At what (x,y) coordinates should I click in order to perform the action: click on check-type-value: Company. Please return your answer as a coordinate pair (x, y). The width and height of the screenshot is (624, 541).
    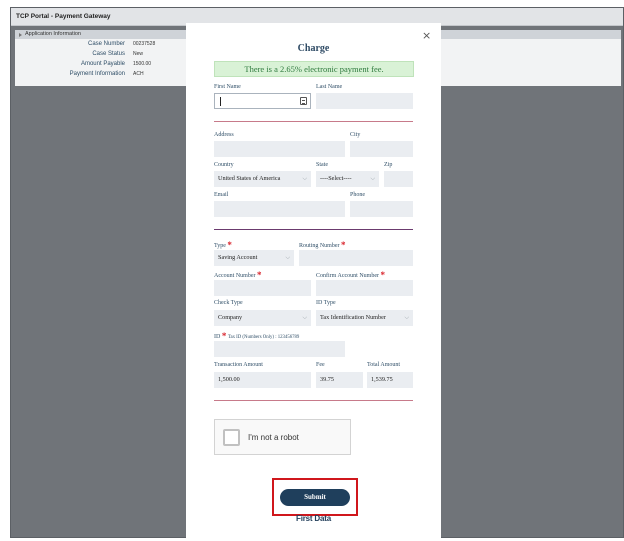
    Looking at the image, I should click on (230, 317).